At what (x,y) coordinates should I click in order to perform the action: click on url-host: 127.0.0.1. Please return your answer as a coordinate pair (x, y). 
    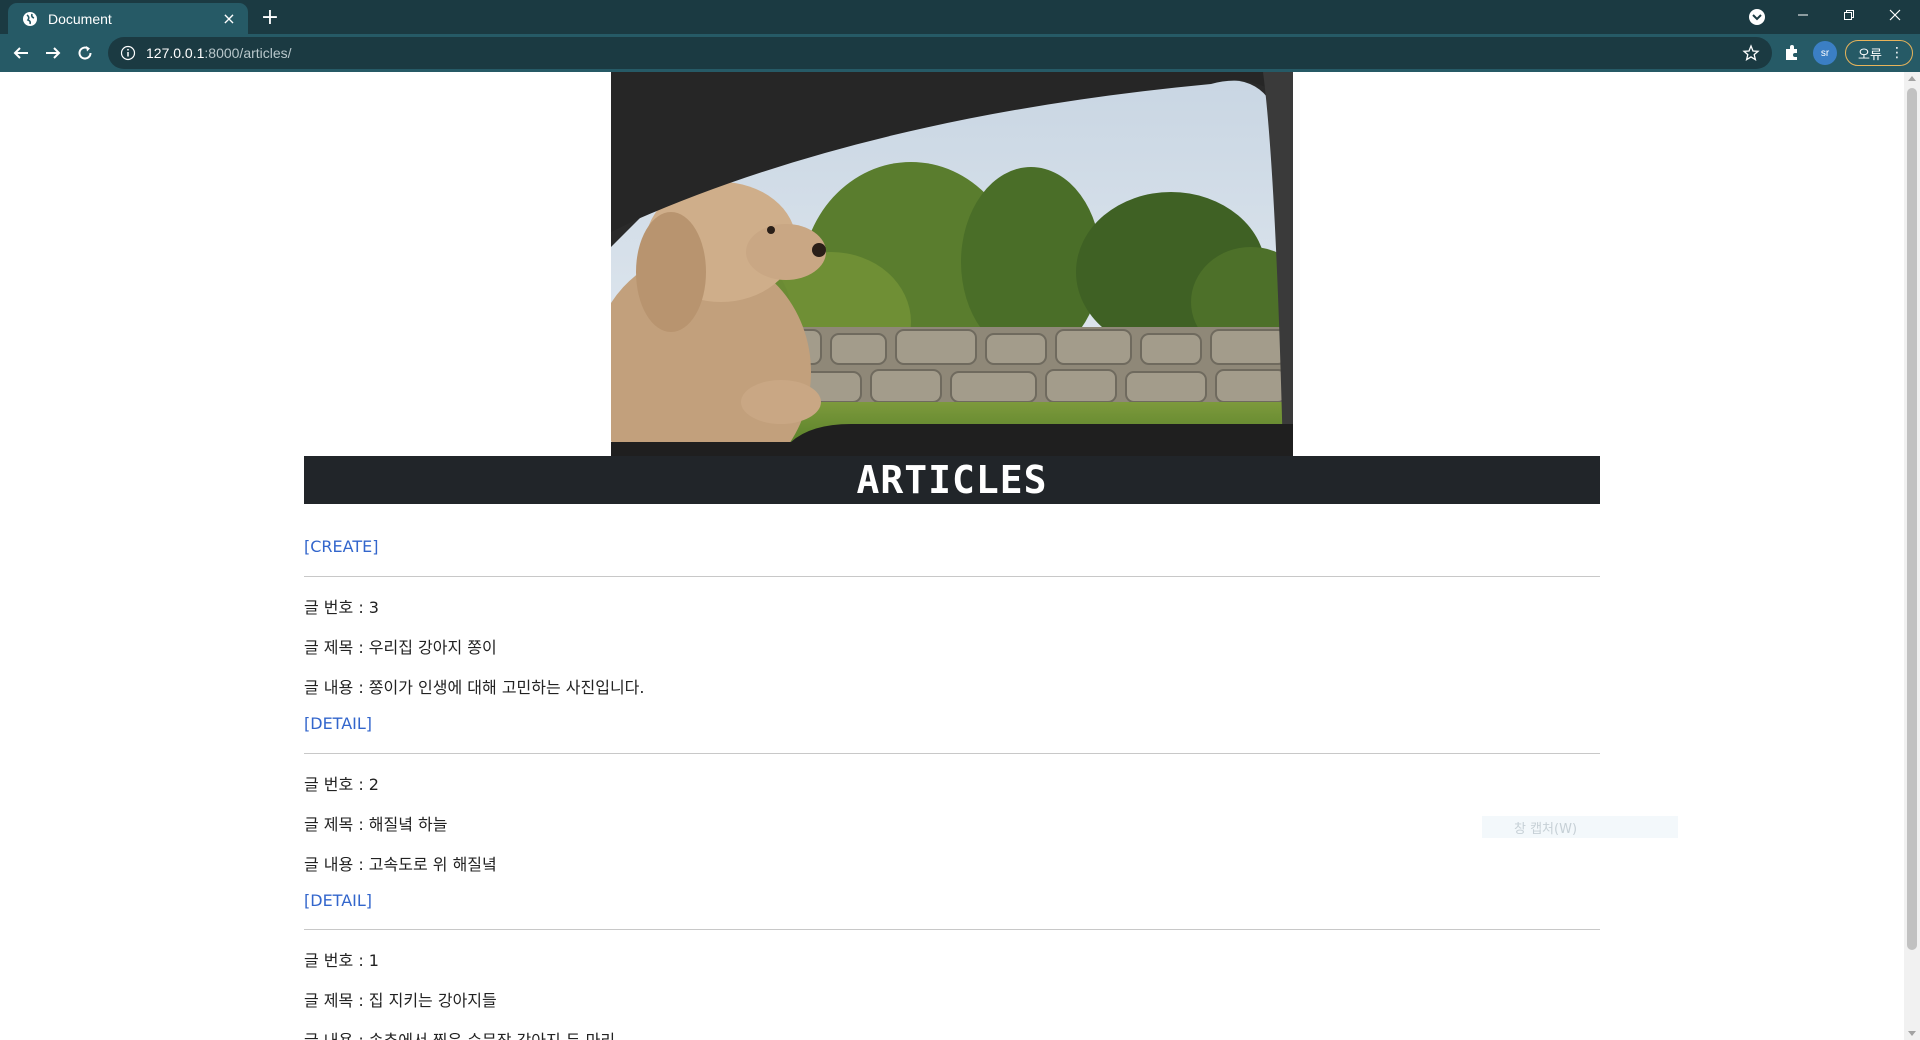
    Looking at the image, I should click on (175, 53).